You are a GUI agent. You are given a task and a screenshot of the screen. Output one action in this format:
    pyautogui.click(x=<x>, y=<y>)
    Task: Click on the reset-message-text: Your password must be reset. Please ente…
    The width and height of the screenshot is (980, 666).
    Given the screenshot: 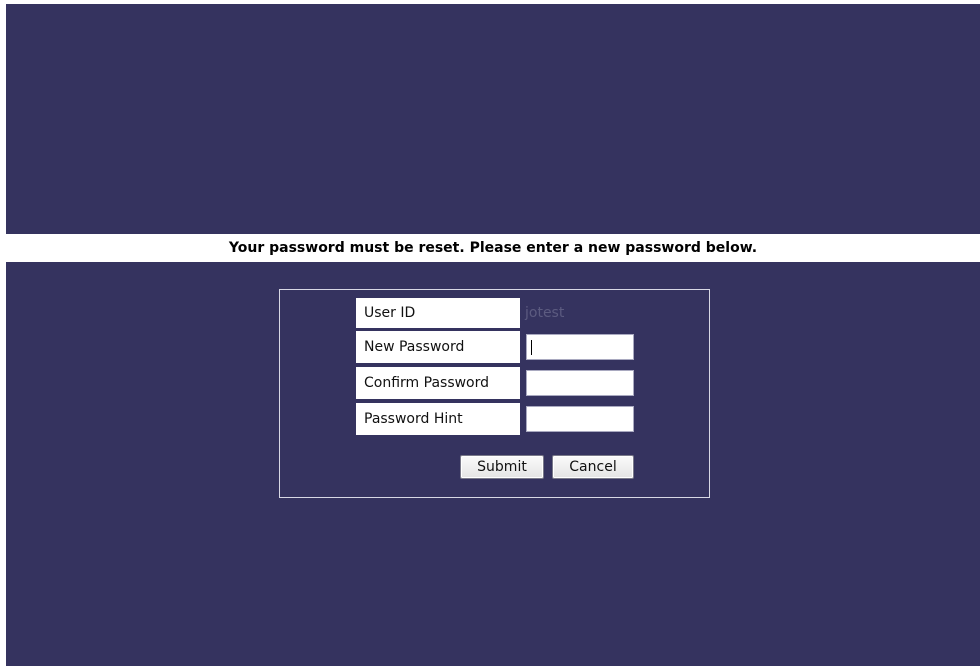 What is the action you would take?
    pyautogui.click(x=493, y=248)
    